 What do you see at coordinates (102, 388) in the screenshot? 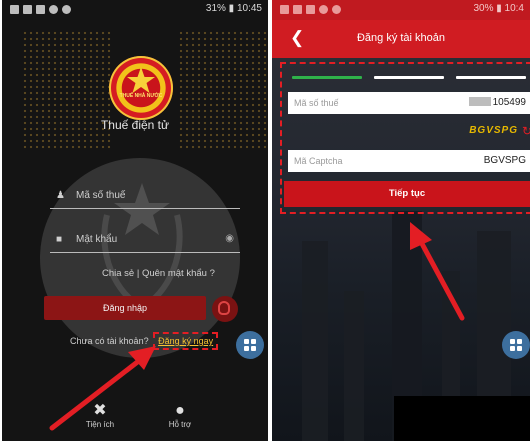
I see `arrow-to-register-link` at bounding box center [102, 388].